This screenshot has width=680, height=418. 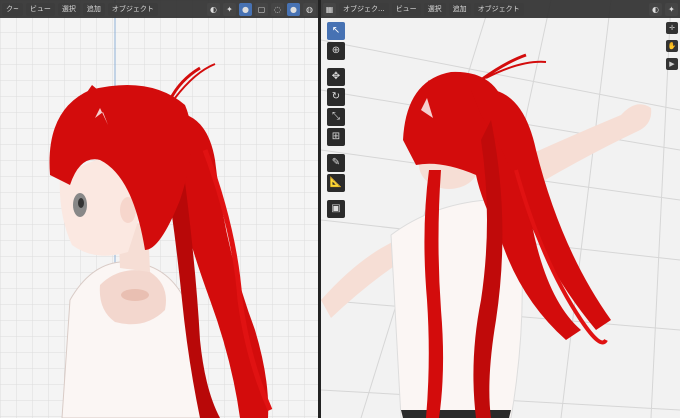 I want to click on left-menu-view: ビュー, so click(x=40, y=9).